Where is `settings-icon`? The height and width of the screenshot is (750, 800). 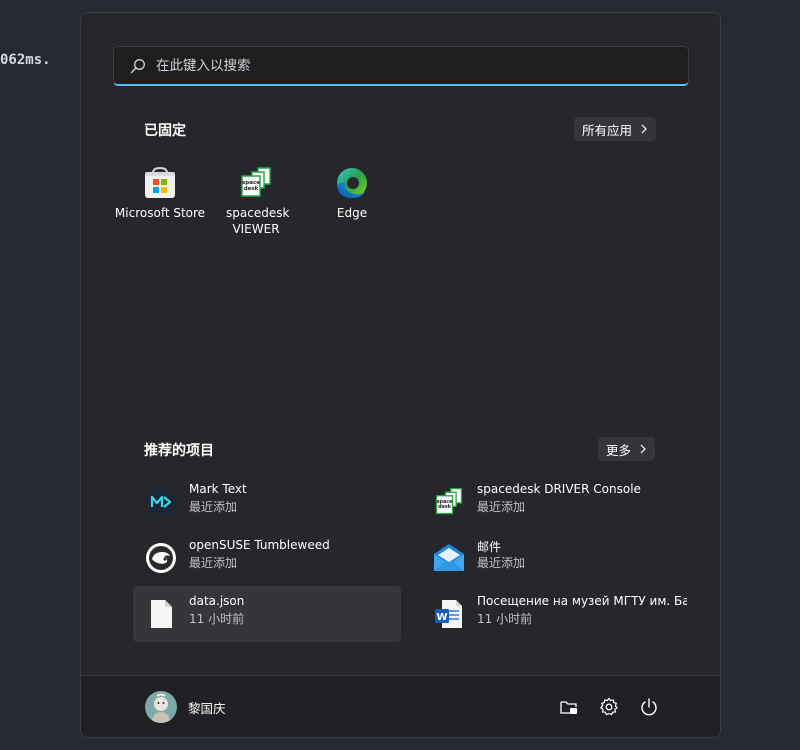 settings-icon is located at coordinates (609, 706).